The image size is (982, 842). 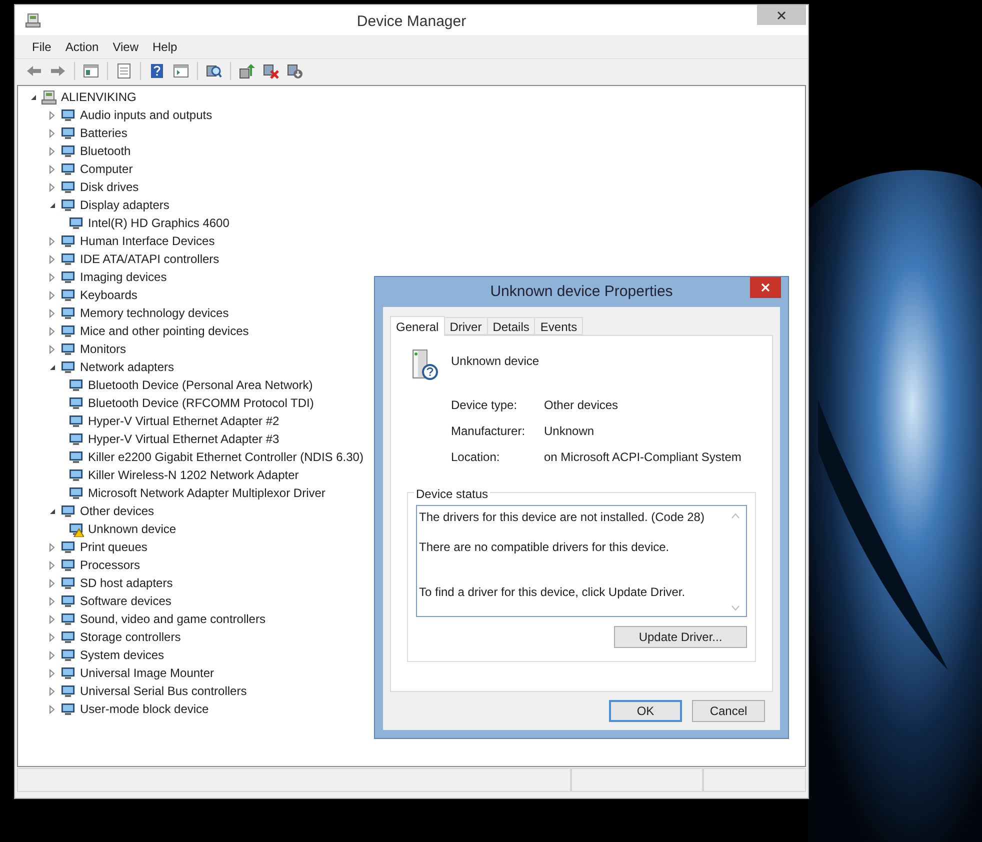 I want to click on tree-item: SD host adapters, so click(x=126, y=583).